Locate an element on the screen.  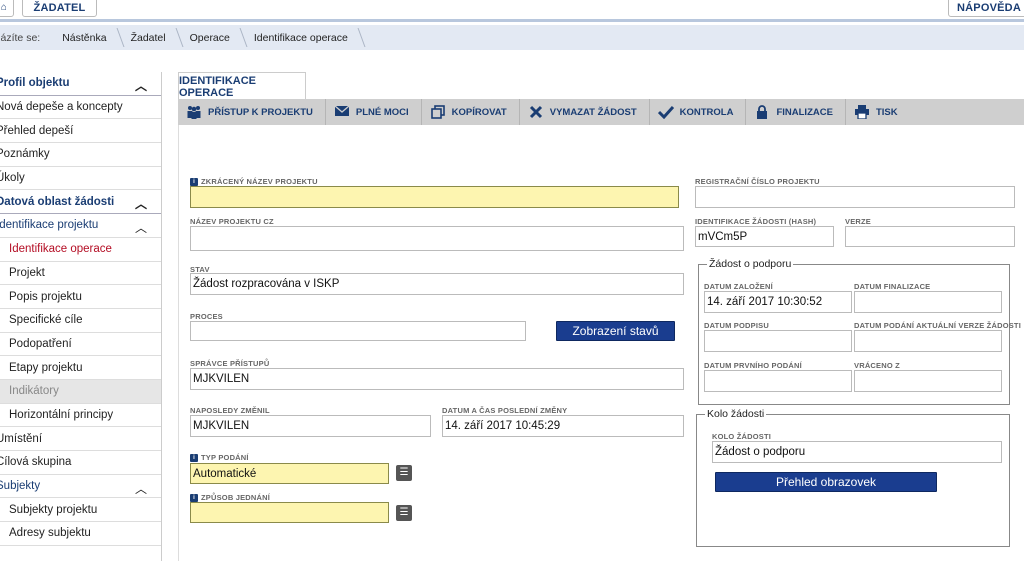
vraceno-z-label: VRÁCENO Z is located at coordinates (877, 365).